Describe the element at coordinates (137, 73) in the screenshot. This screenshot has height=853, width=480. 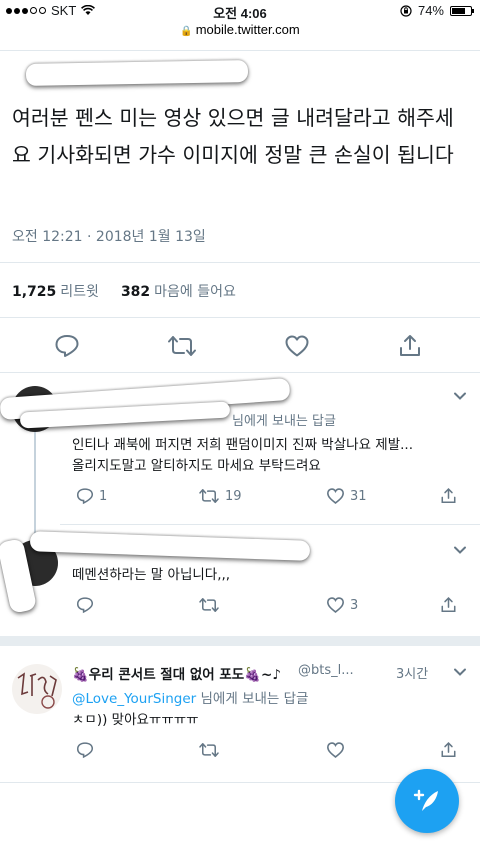
I see `redacted-author-name` at that location.